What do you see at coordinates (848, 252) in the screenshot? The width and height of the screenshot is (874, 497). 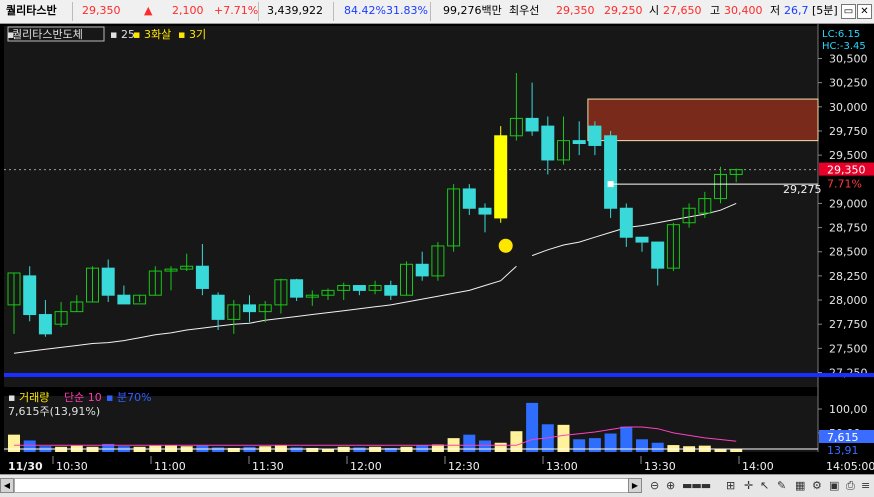 I see `price-tick-label: 28,500` at bounding box center [848, 252].